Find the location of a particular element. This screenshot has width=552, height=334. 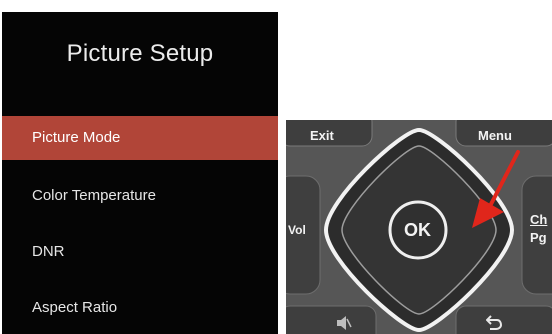

menu-item-dnr: DNR is located at coordinates (140, 252).